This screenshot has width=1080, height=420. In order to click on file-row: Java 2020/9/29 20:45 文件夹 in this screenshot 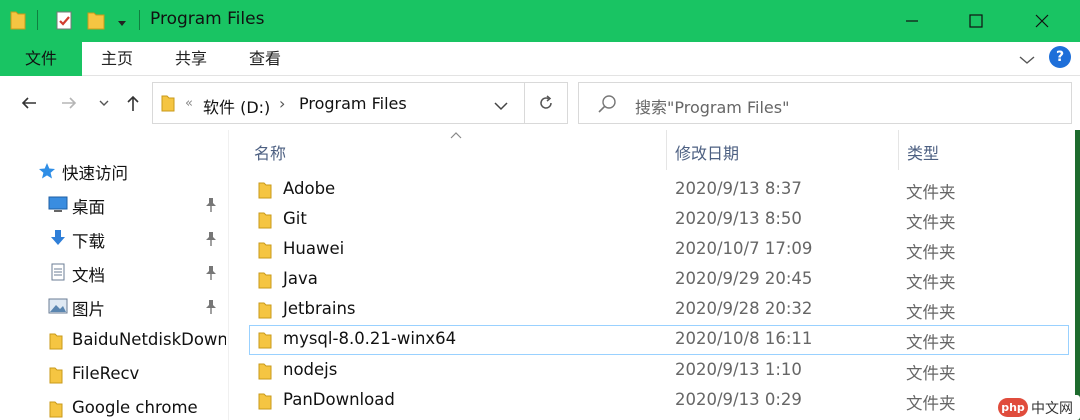, I will do `click(659, 280)`.